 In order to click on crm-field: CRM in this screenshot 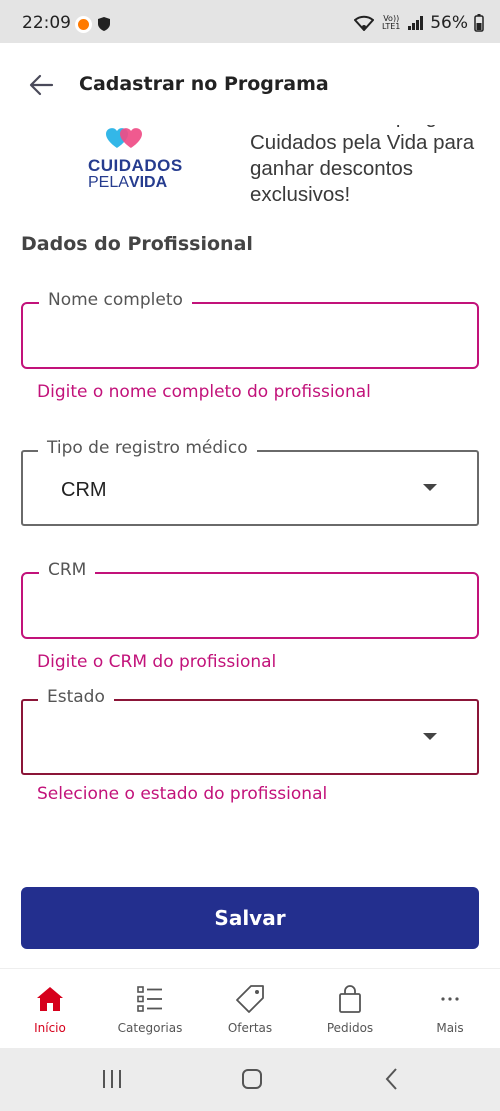, I will do `click(250, 599)`.